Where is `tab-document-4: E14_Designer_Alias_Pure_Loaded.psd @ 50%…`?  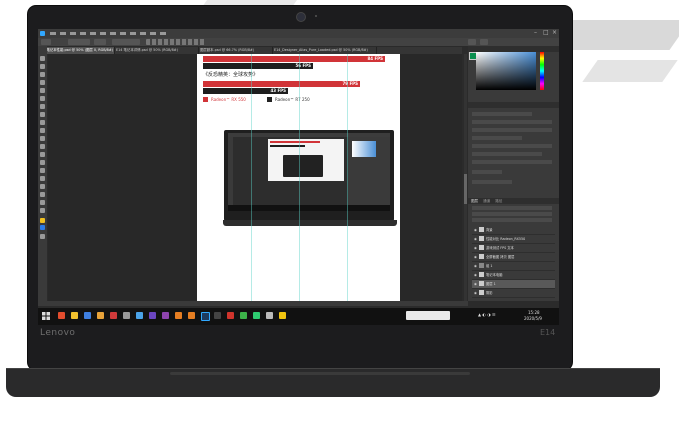 tab-document-4: E14_Designer_Alias_Pure_Loaded.psd @ 50%… is located at coordinates (324, 50).